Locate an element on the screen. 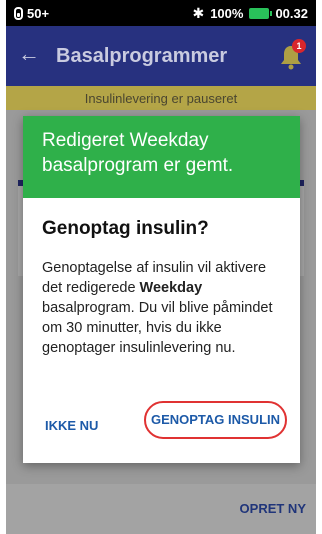 This screenshot has height=534, width=322. clock: 00.32 is located at coordinates (291, 13).